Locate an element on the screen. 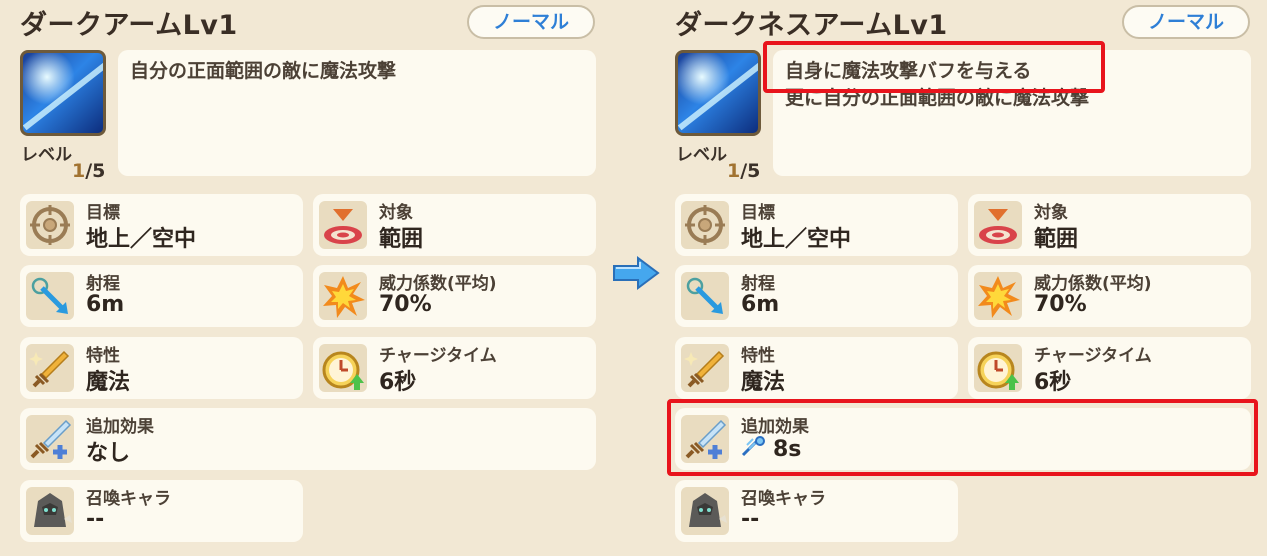 The width and height of the screenshot is (1267, 556). highlight-box-extra-effect is located at coordinates (962, 437).